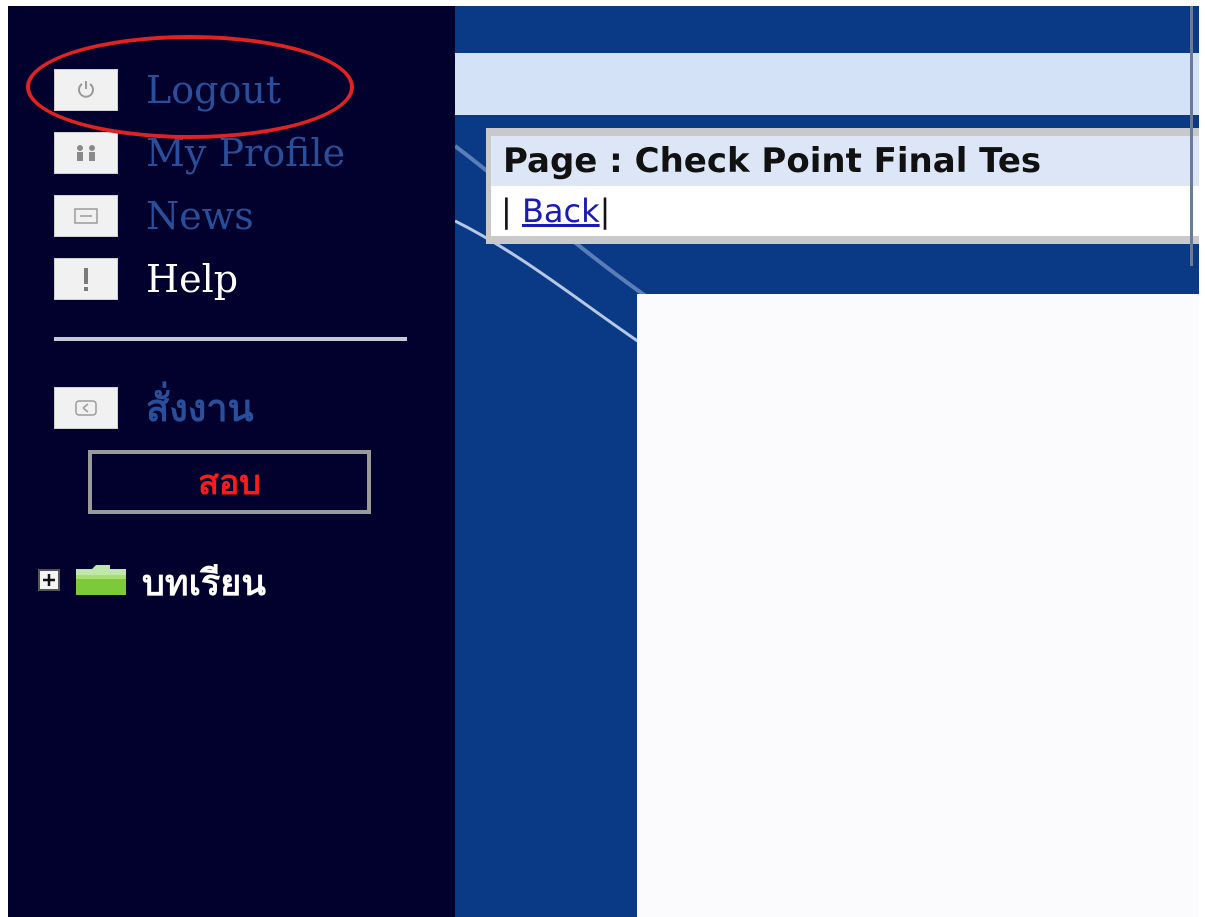  What do you see at coordinates (86, 279) in the screenshot?
I see `exclamation-icon` at bounding box center [86, 279].